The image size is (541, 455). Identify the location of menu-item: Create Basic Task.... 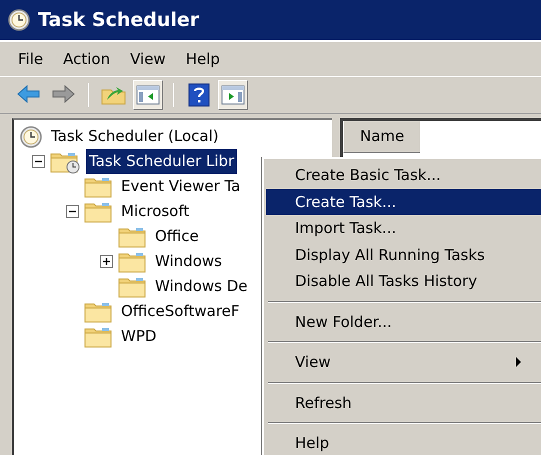
(403, 175).